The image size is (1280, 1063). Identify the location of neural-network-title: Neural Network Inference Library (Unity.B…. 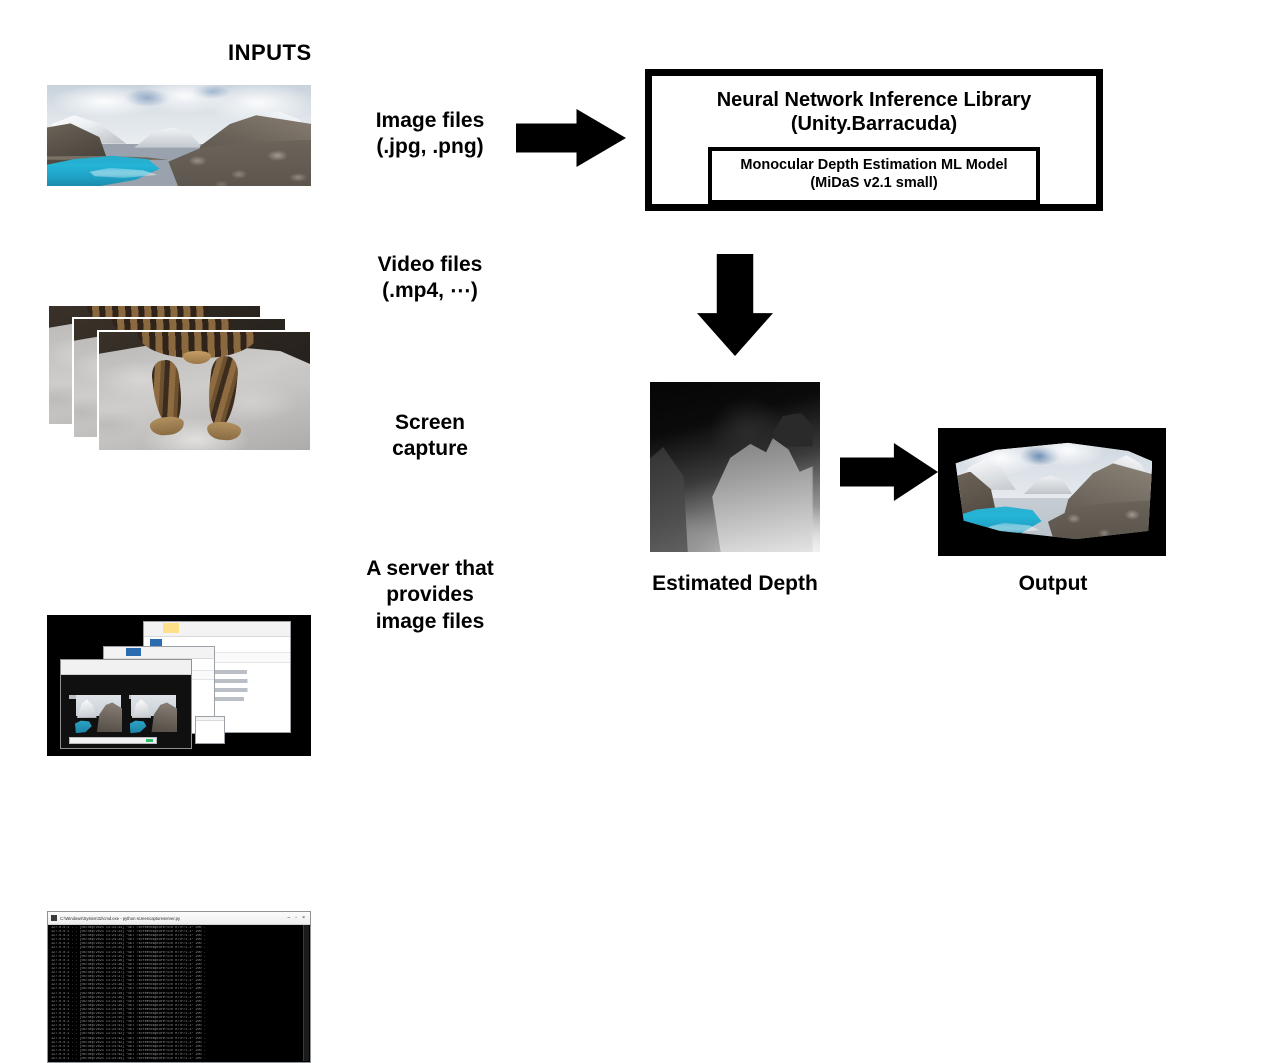
(874, 112).